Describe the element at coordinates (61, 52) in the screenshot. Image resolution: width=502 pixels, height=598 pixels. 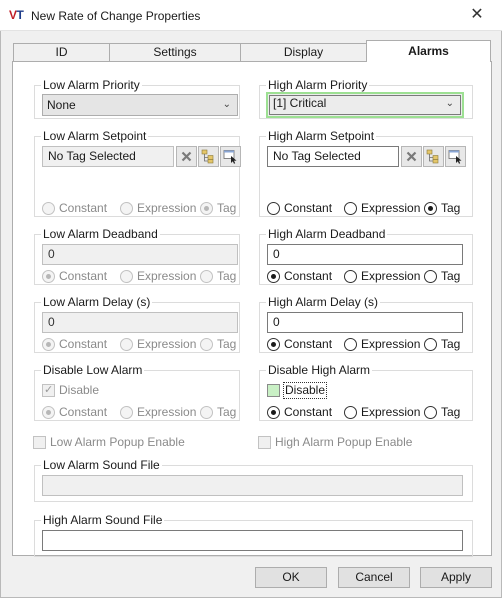
I see `tab-id: ID` at that location.